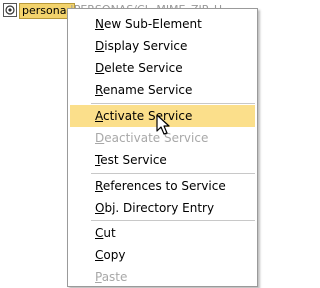 Image resolution: width=320 pixels, height=288 pixels. I want to click on menu-item-obj-directory-entry: Obj. Directory Entry, so click(162, 208).